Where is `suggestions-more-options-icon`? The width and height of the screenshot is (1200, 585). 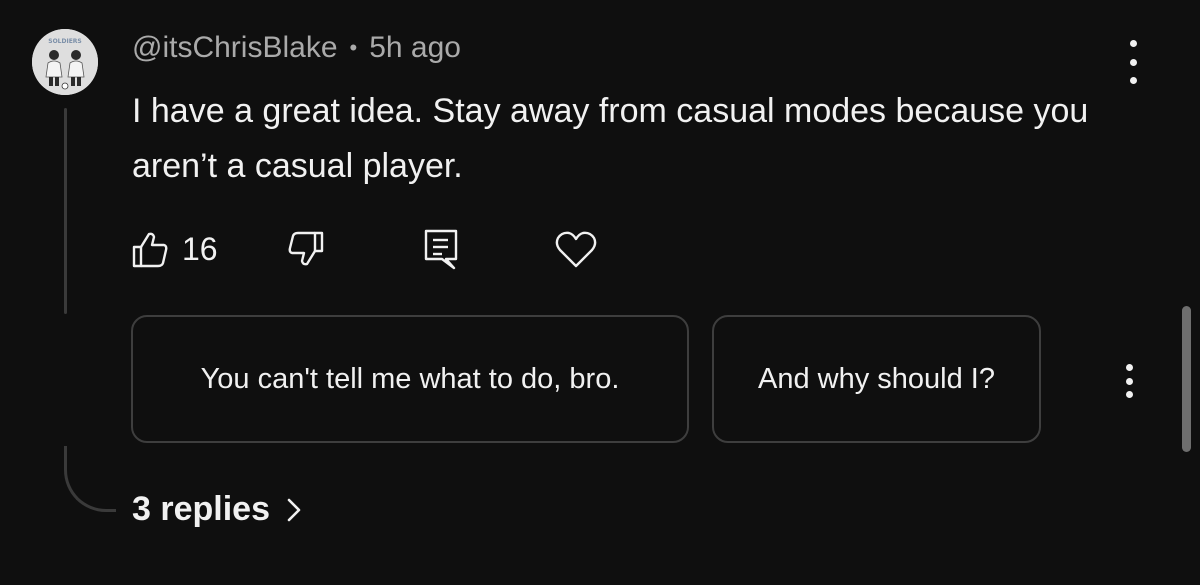
suggestions-more-options-icon is located at coordinates (1129, 381).